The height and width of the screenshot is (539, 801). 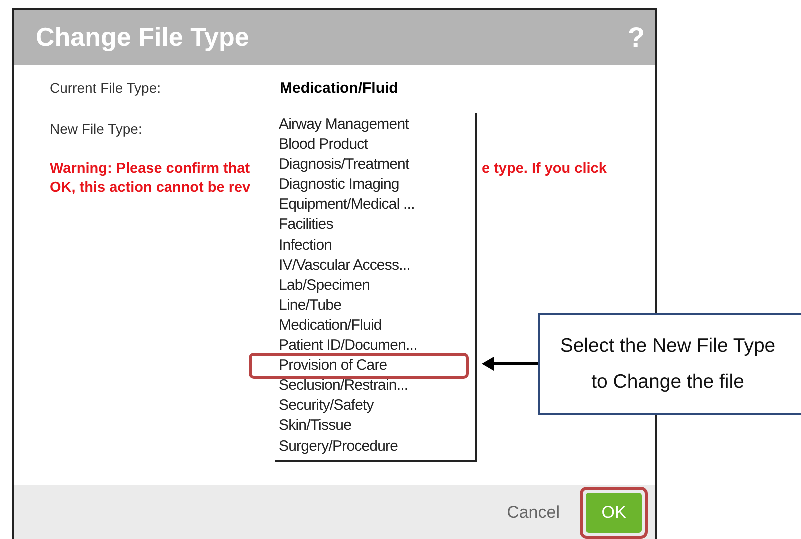 I want to click on list-item: Facilities, so click(x=304, y=225).